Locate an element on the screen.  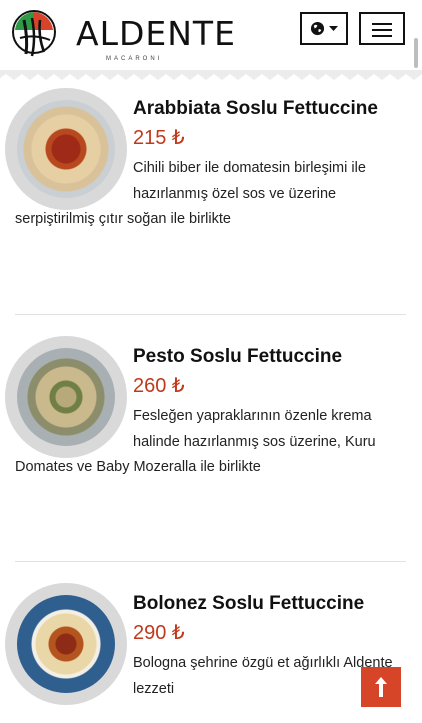
scrollbar-thumb is located at coordinates (416, 53).